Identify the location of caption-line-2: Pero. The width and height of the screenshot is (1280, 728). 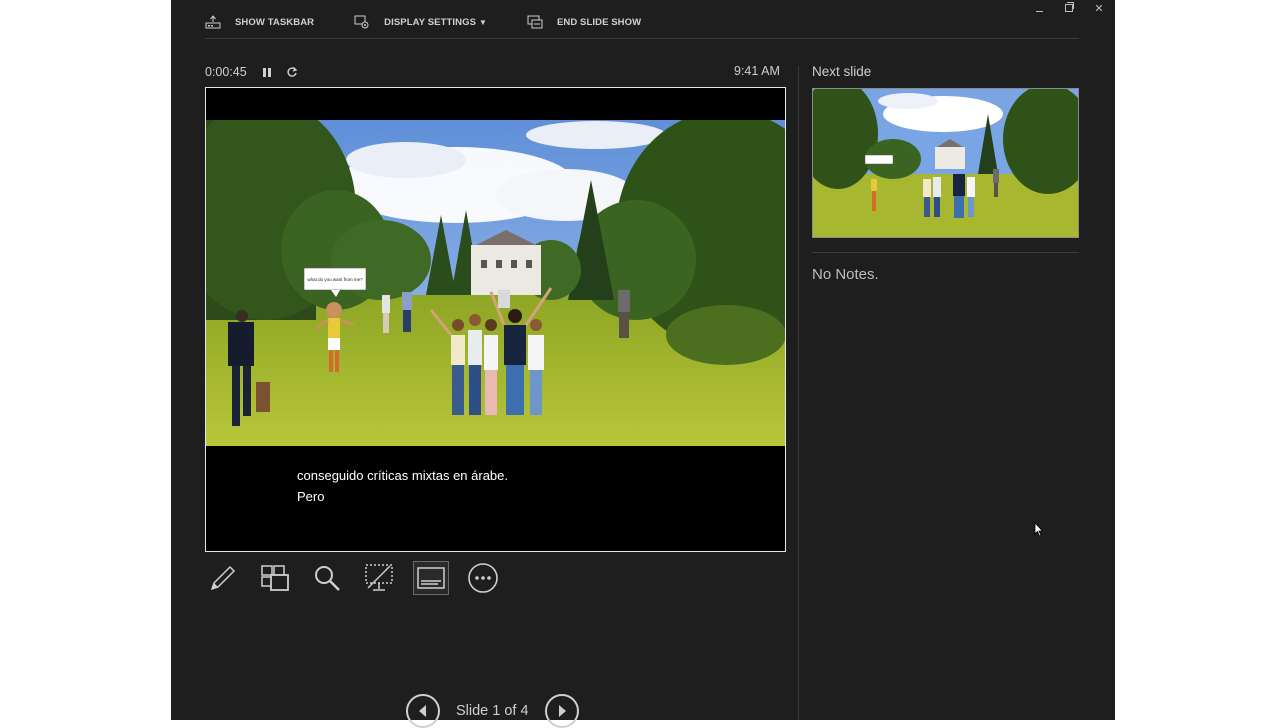
(311, 496).